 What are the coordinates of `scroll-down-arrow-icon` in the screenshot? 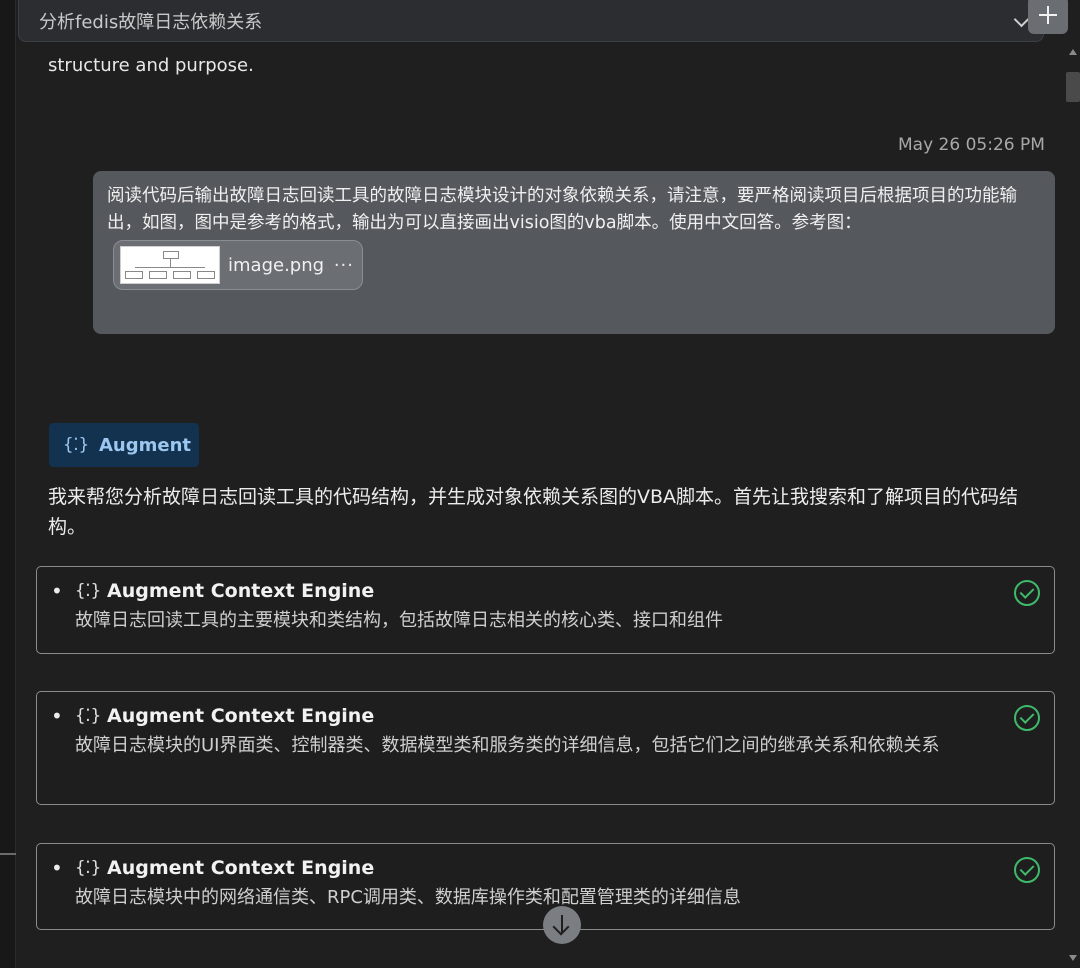 It's located at (1073, 958).